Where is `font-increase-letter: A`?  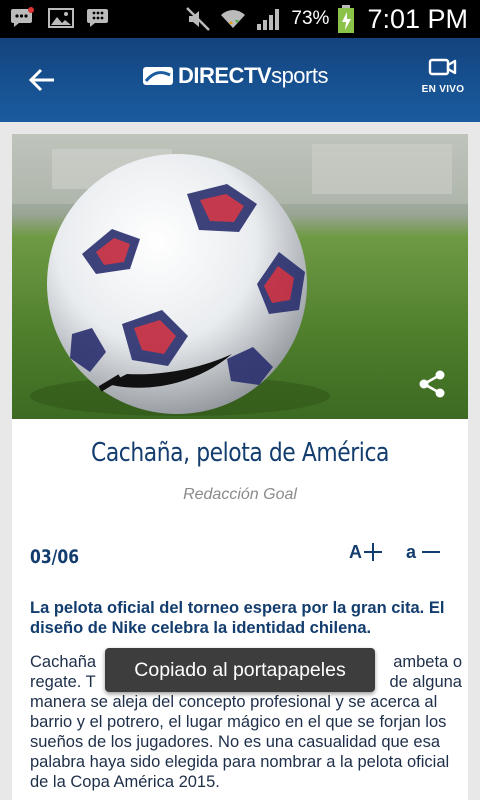 font-increase-letter: A is located at coordinates (355, 551).